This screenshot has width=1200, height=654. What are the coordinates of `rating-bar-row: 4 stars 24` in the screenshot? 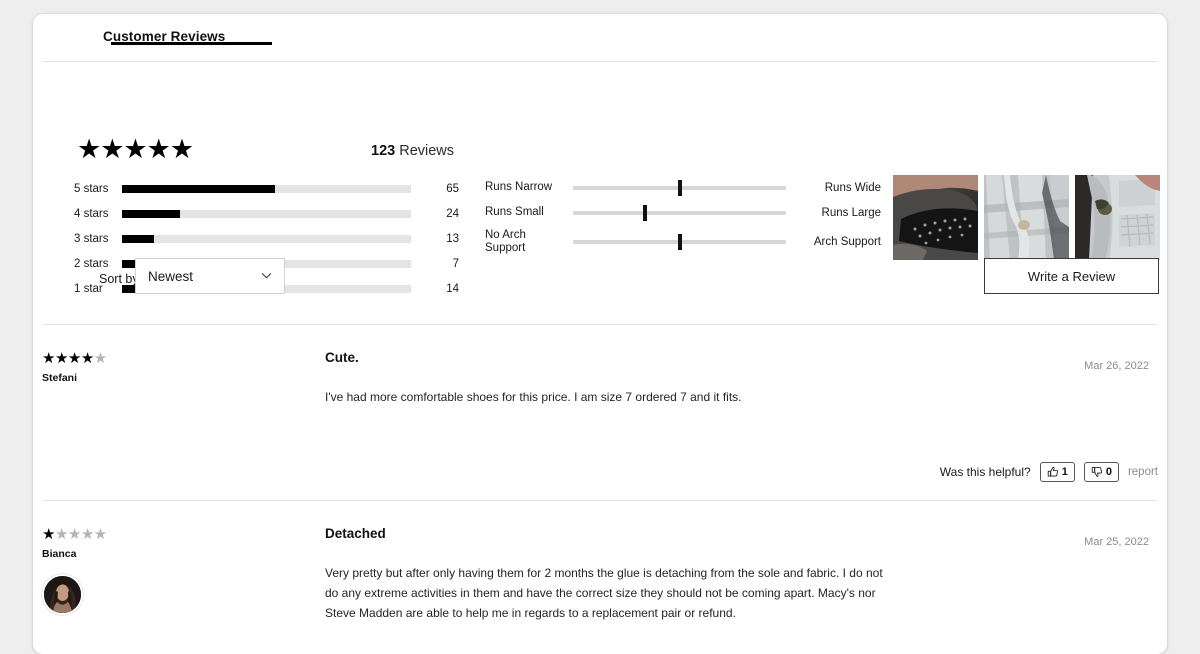 It's located at (269, 213).